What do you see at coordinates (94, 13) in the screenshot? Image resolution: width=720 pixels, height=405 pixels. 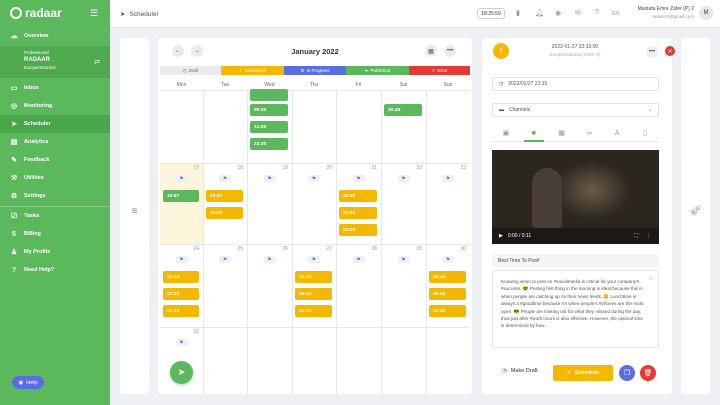 I see `menu-toggle-icon: ☰` at bounding box center [94, 13].